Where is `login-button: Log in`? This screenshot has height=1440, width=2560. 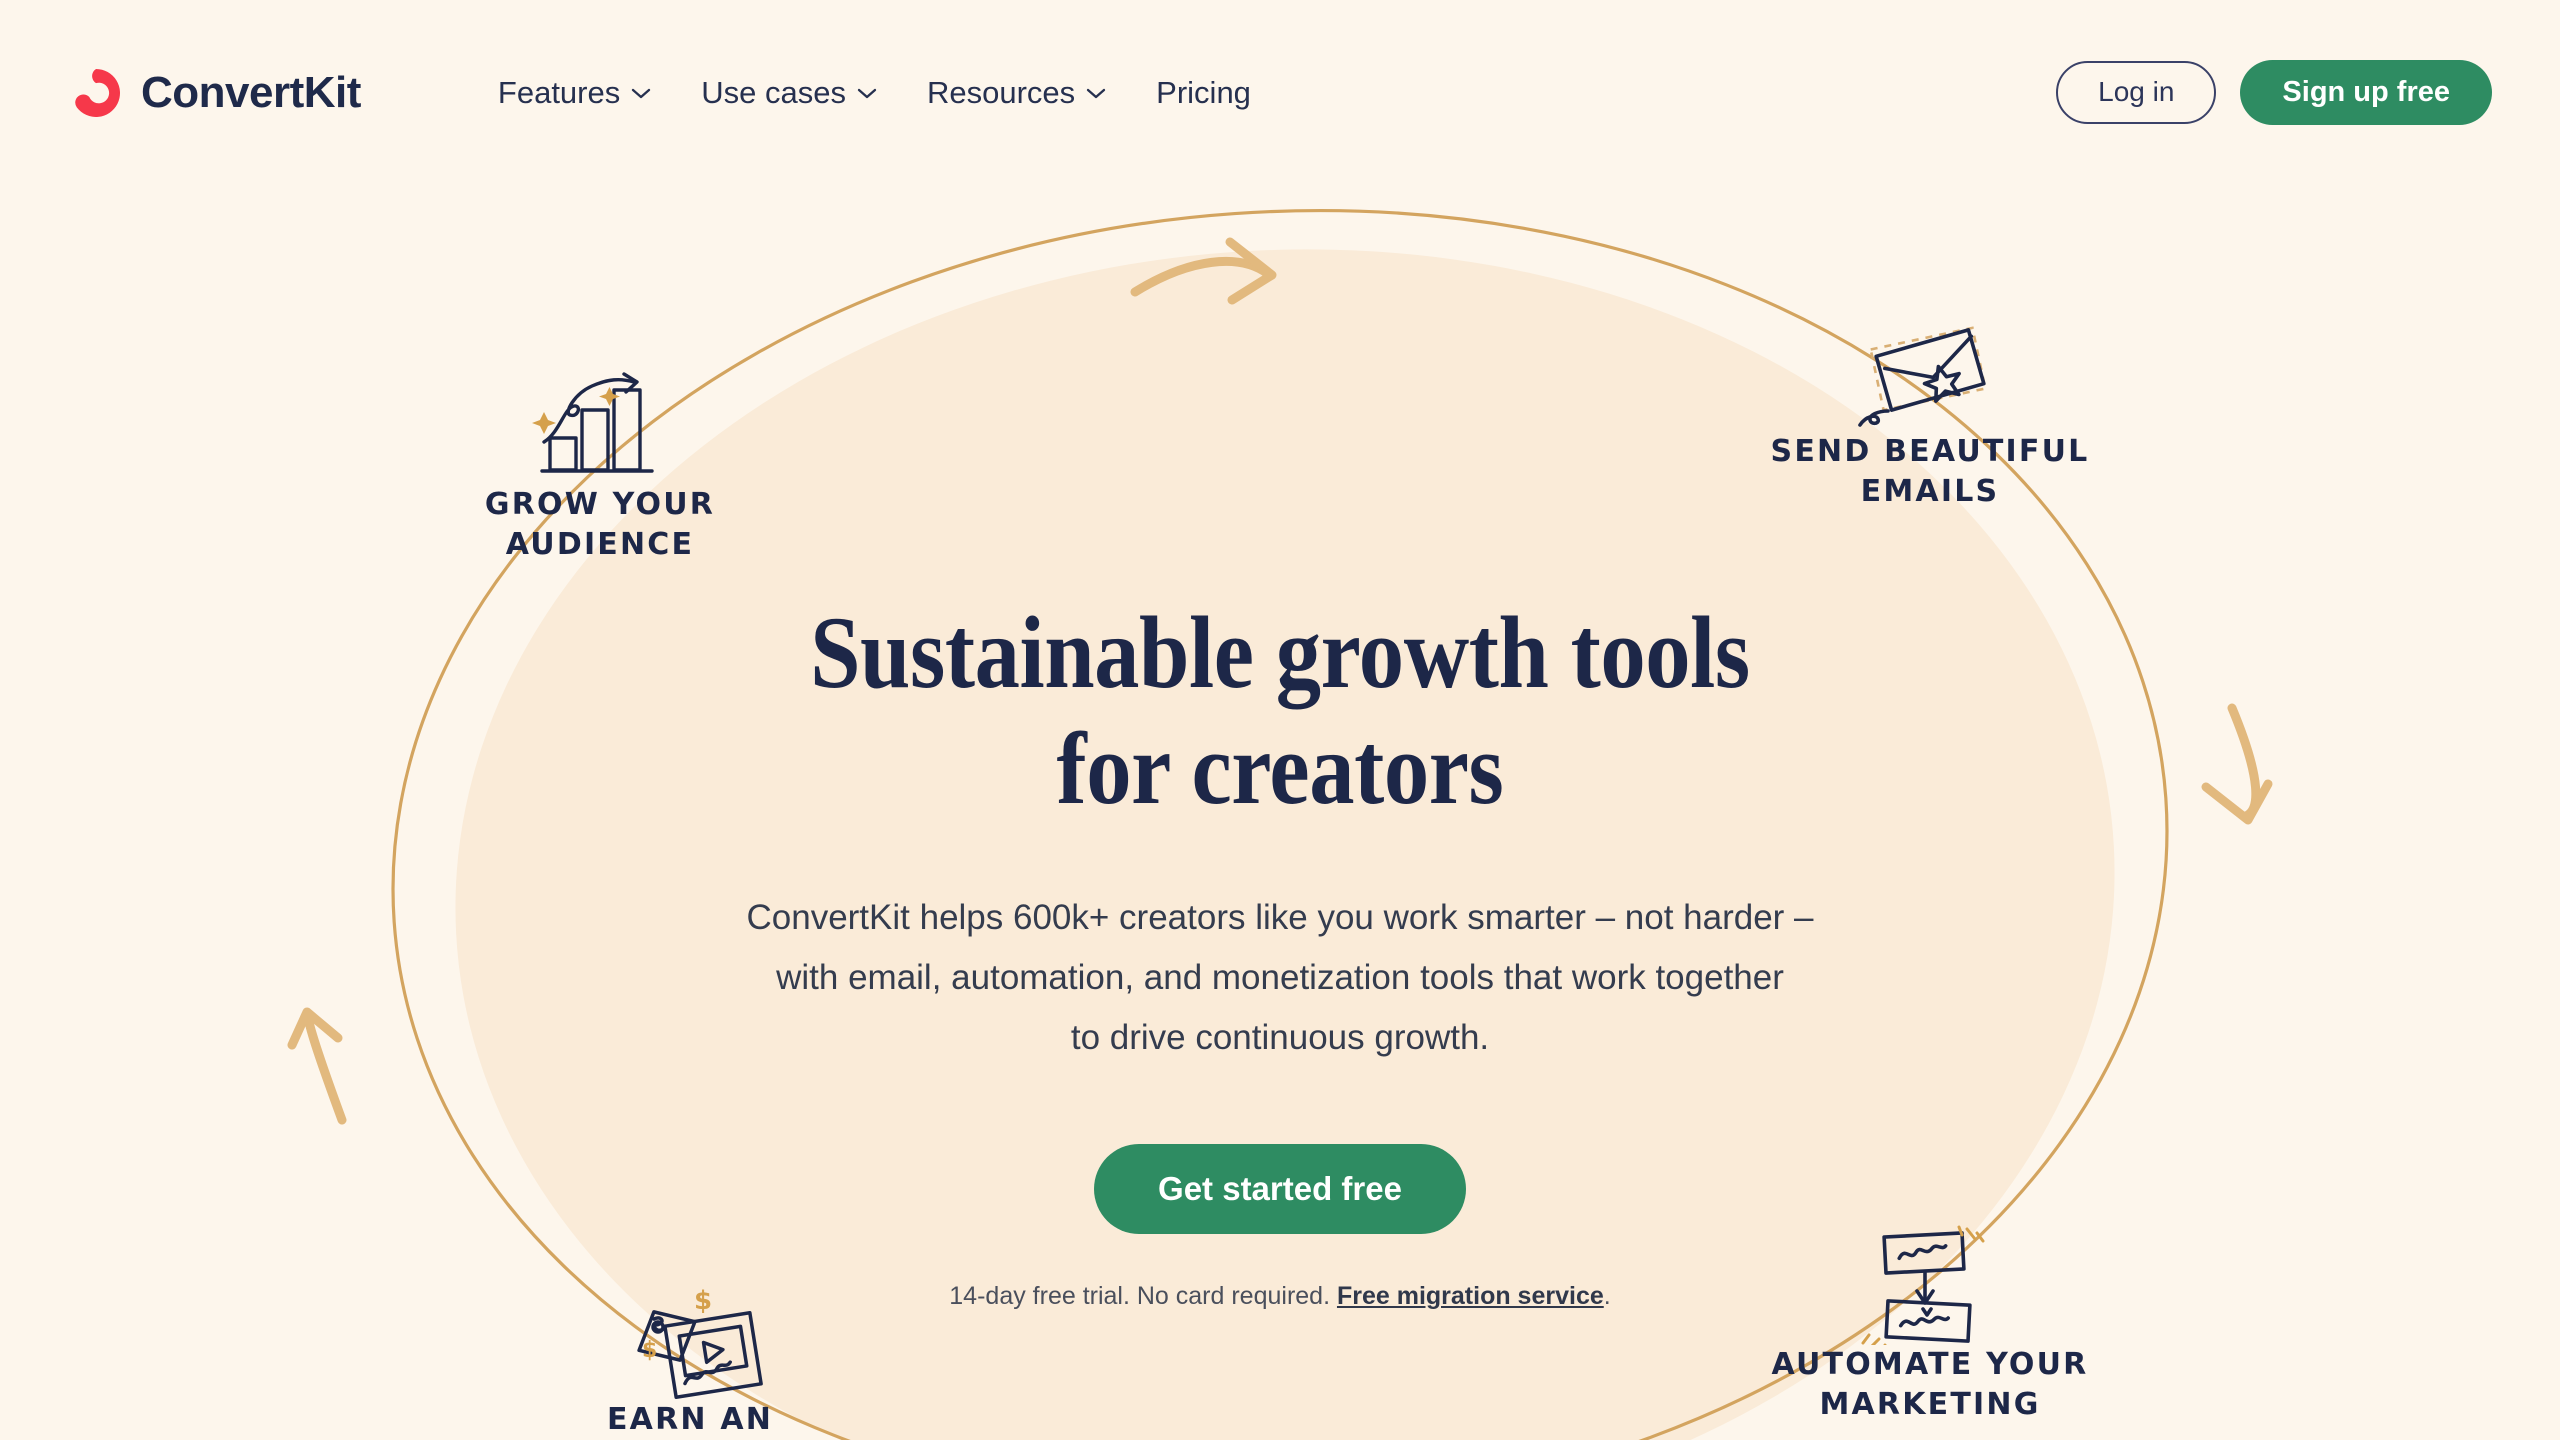
login-button: Log in is located at coordinates (2136, 92).